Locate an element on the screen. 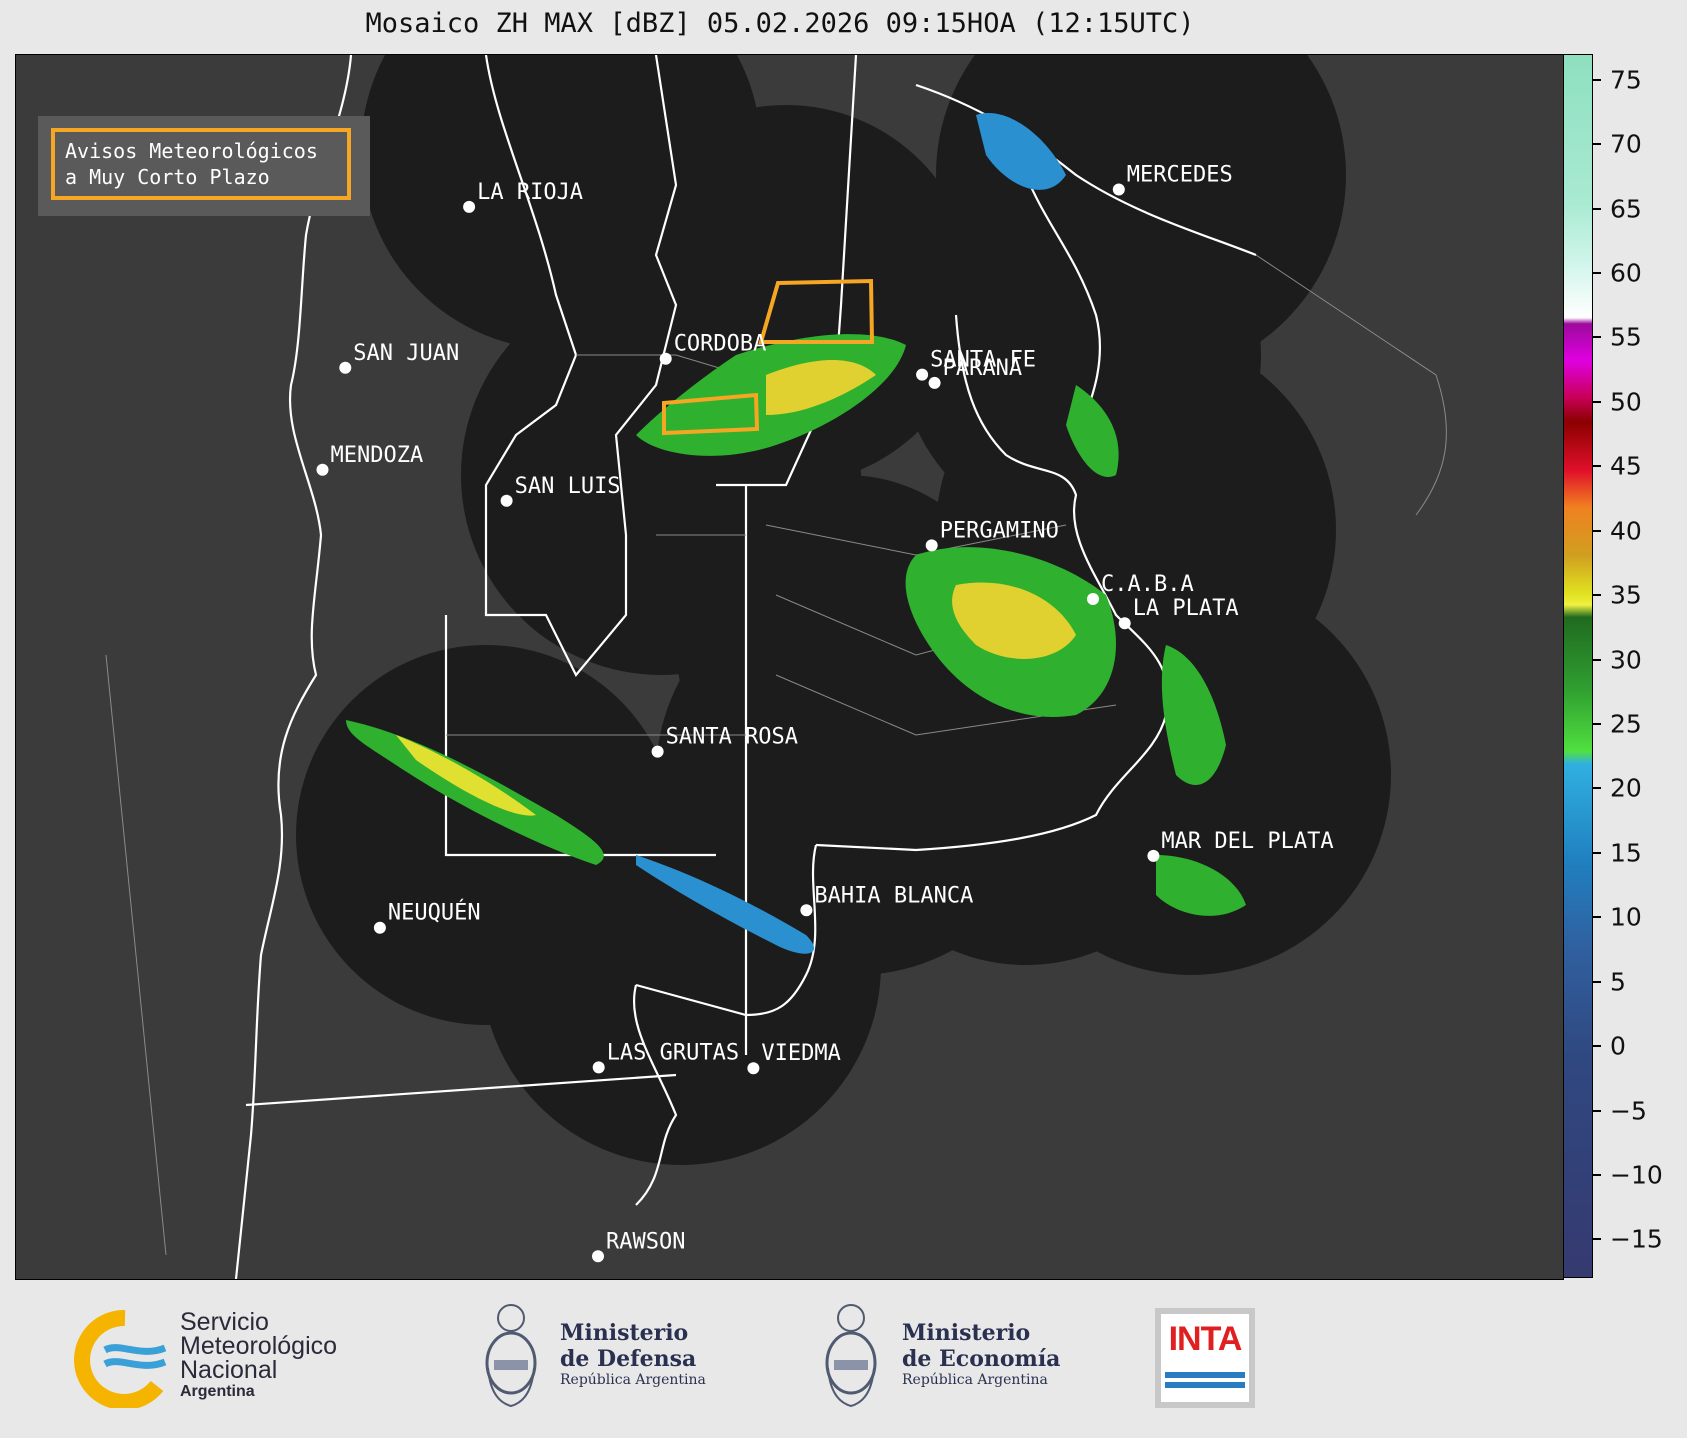 The width and height of the screenshot is (1687, 1438). defensa-line1: Ministerio is located at coordinates (624, 1333).